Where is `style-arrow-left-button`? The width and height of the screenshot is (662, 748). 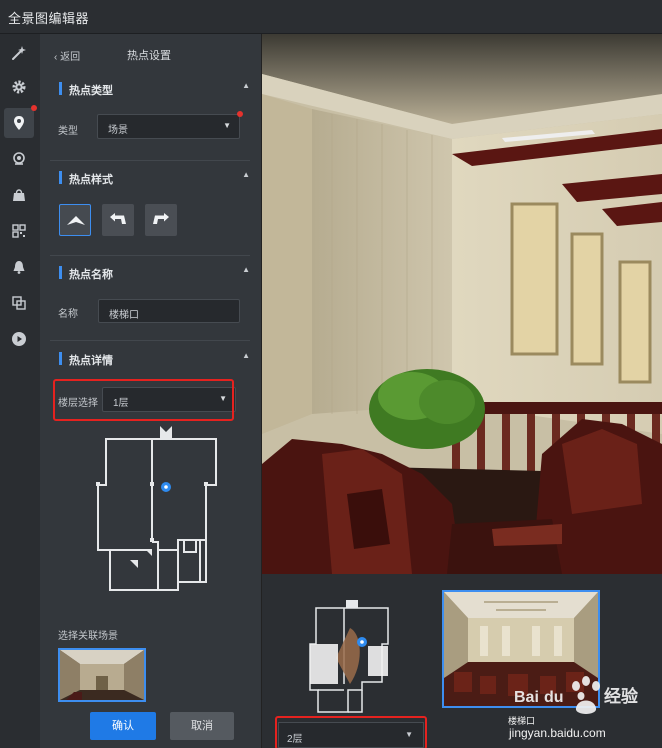
style-arrow-left-button is located at coordinates (118, 220).